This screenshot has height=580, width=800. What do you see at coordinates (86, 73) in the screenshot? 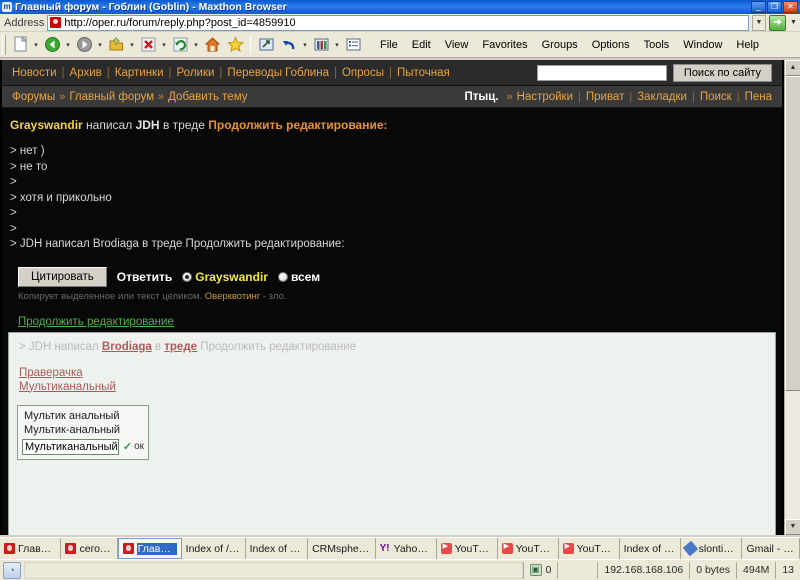
I see `nav-arhiv: Архив` at bounding box center [86, 73].